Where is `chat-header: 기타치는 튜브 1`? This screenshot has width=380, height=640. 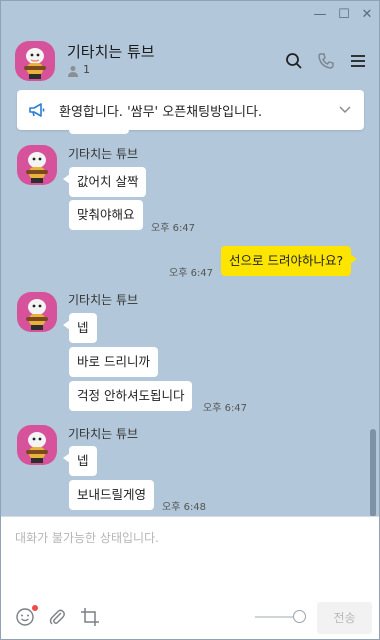 chat-header: 기타치는 튜브 1 is located at coordinates (190, 59).